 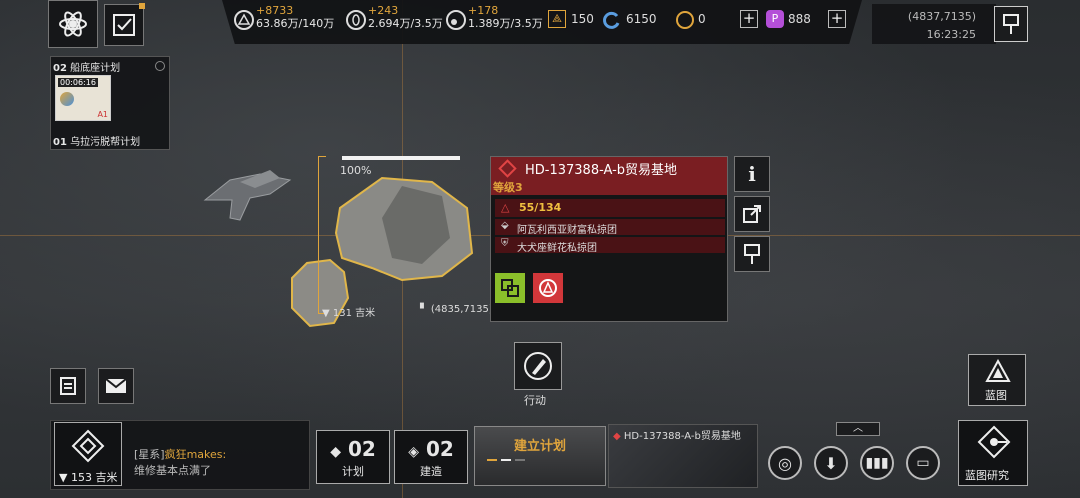 I want to click on build-label: 建造, so click(x=431, y=471).